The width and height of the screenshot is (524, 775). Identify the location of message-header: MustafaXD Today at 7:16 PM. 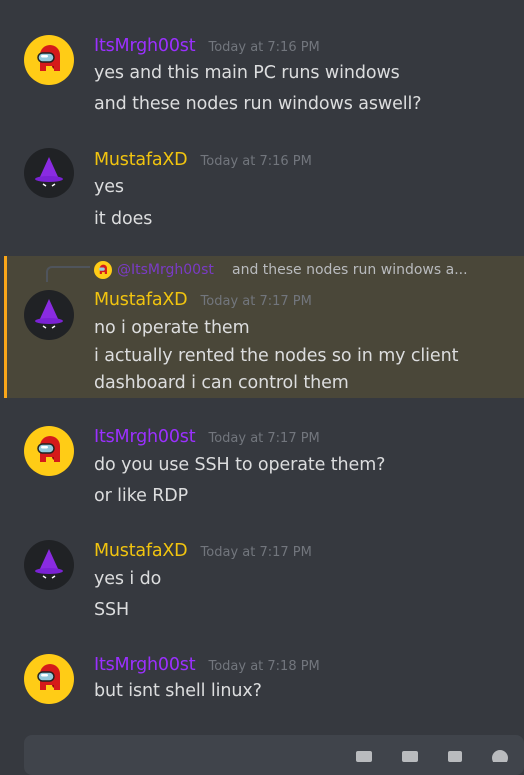
(203, 160).